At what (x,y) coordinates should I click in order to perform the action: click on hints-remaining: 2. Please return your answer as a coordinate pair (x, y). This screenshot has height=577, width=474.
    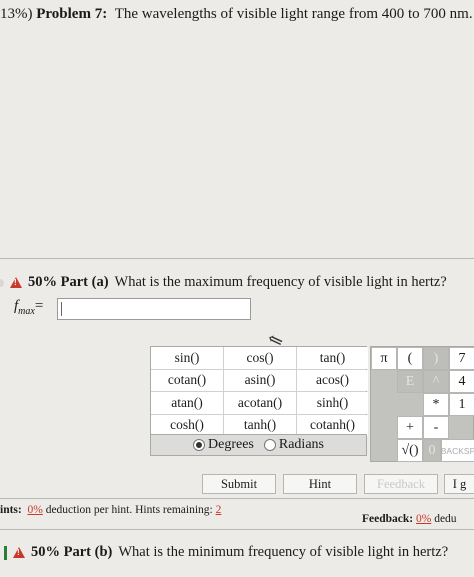
    Looking at the image, I should click on (218, 510).